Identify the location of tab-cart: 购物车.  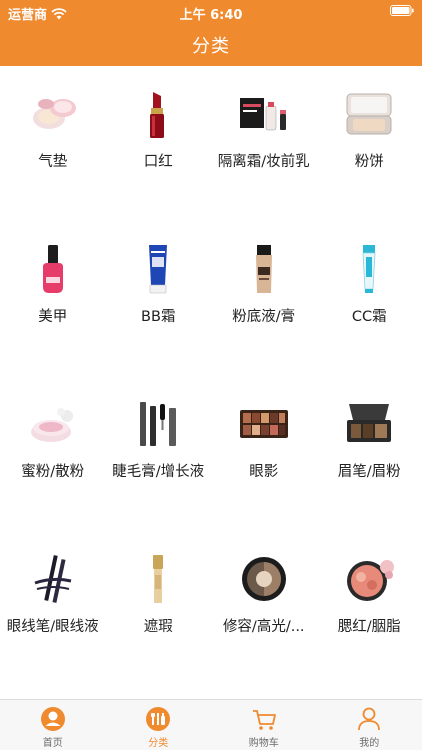
(264, 725).